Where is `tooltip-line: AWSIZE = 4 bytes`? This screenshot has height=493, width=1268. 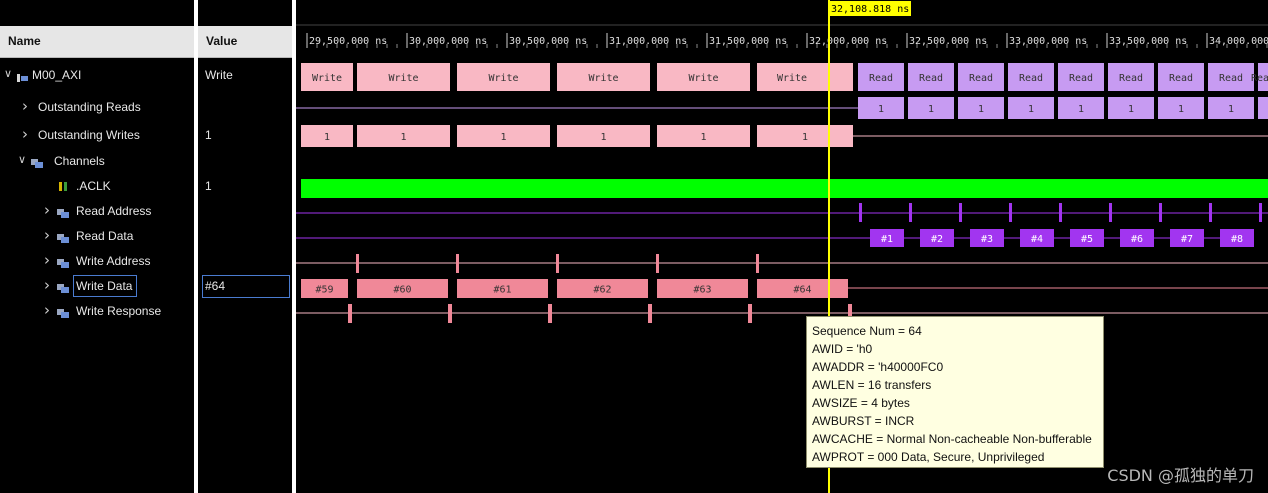 tooltip-line: AWSIZE = 4 bytes is located at coordinates (861, 403).